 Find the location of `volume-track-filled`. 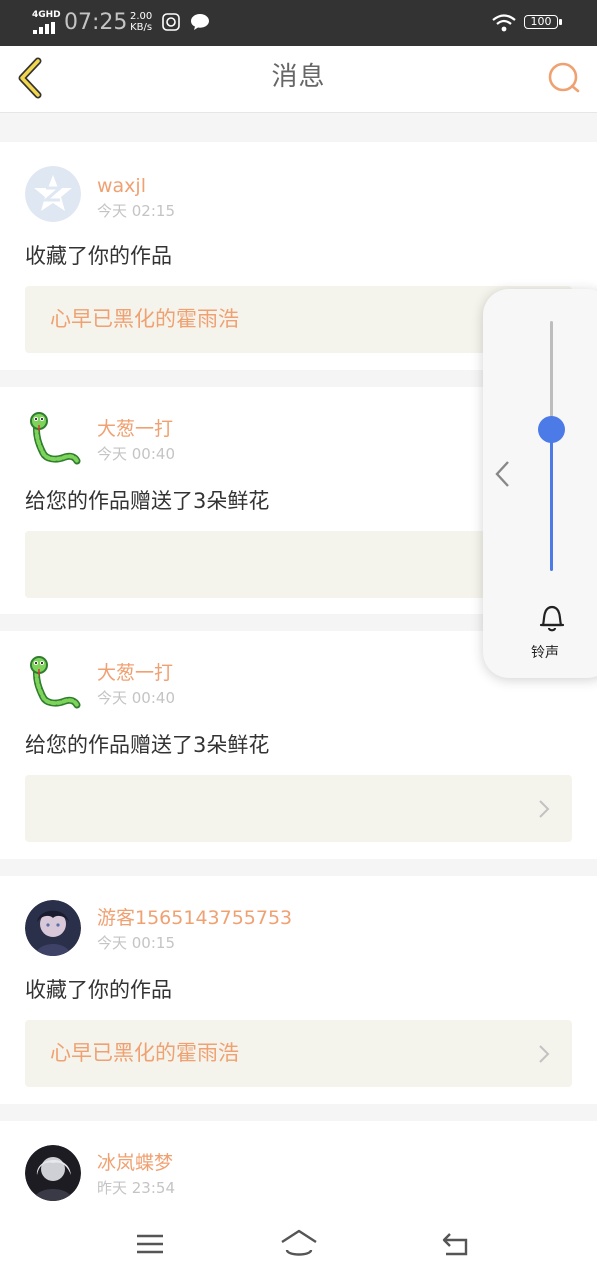

volume-track-filled is located at coordinates (551, 500).